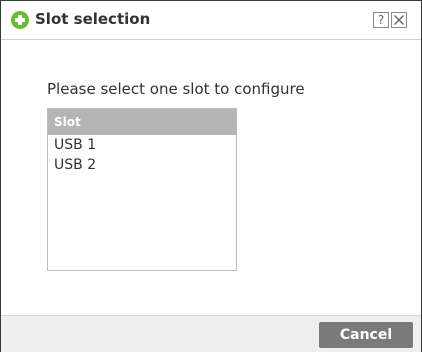  I want to click on plus-circle-icon, so click(20, 20).